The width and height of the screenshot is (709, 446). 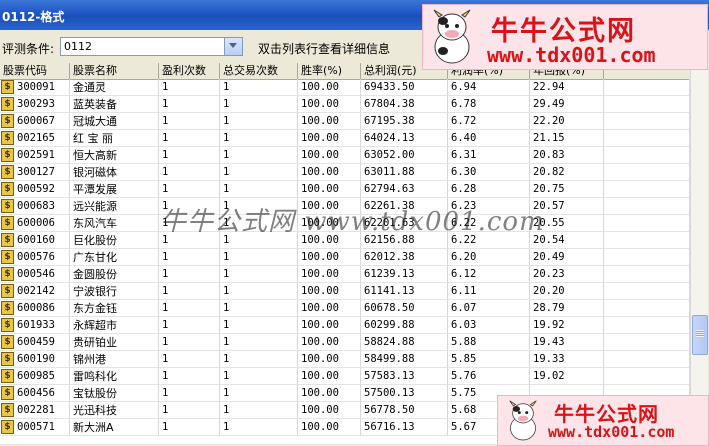 I want to click on column-header-name: 股票名称, so click(x=114, y=71).